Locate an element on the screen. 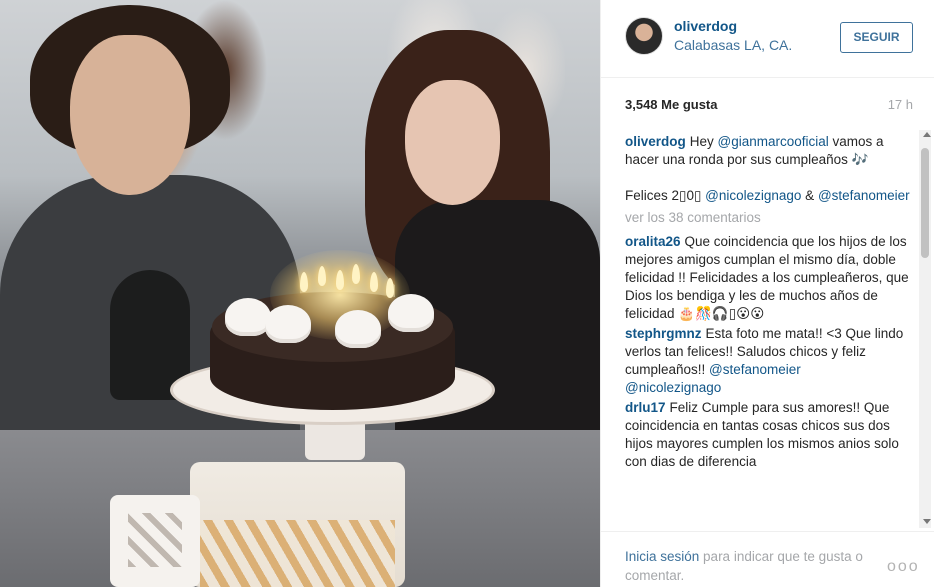  view-all-comments-link: ver los 38 comentarios is located at coordinates (773, 218).